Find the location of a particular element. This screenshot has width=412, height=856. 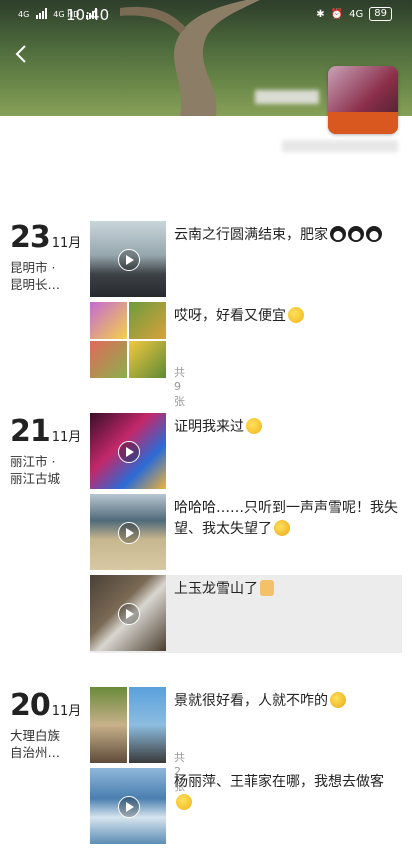

date-group-21: 21 11月 丽江市 · 丽江古城 is located at coordinates (45, 450).